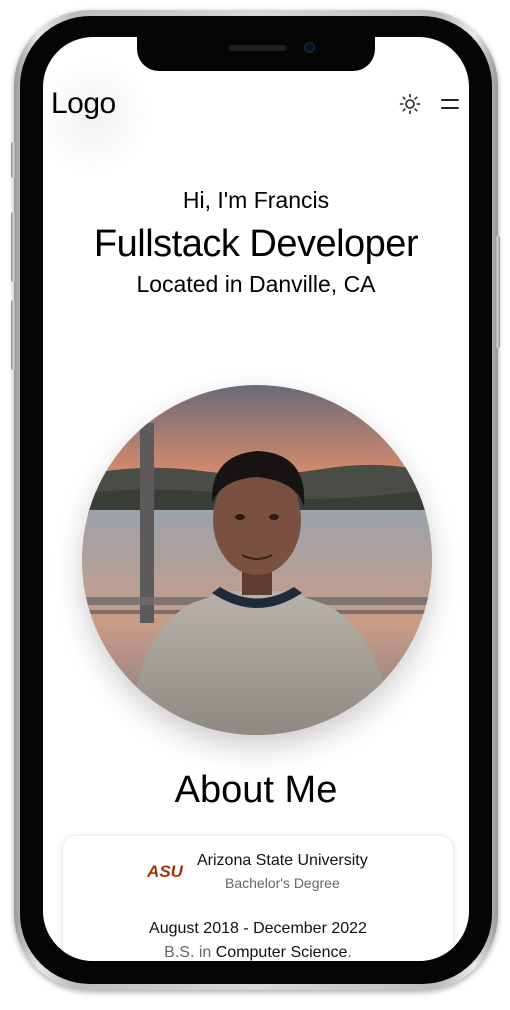 Image resolution: width=510 pixels, height=1010 pixels. I want to click on degree-type: Bachelor's Degree, so click(282, 883).